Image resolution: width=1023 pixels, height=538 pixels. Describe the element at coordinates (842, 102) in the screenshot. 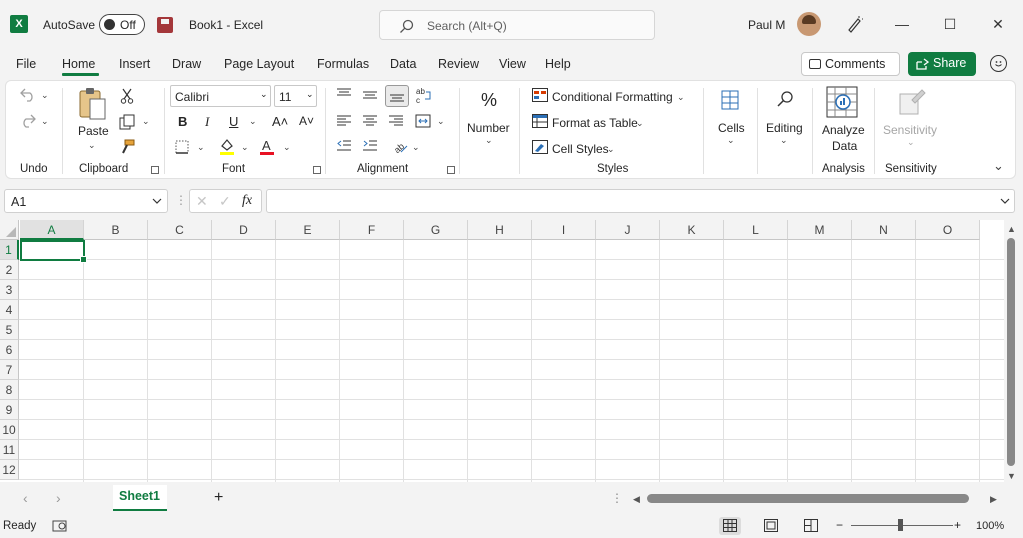

I see `analyze-data-icon` at that location.